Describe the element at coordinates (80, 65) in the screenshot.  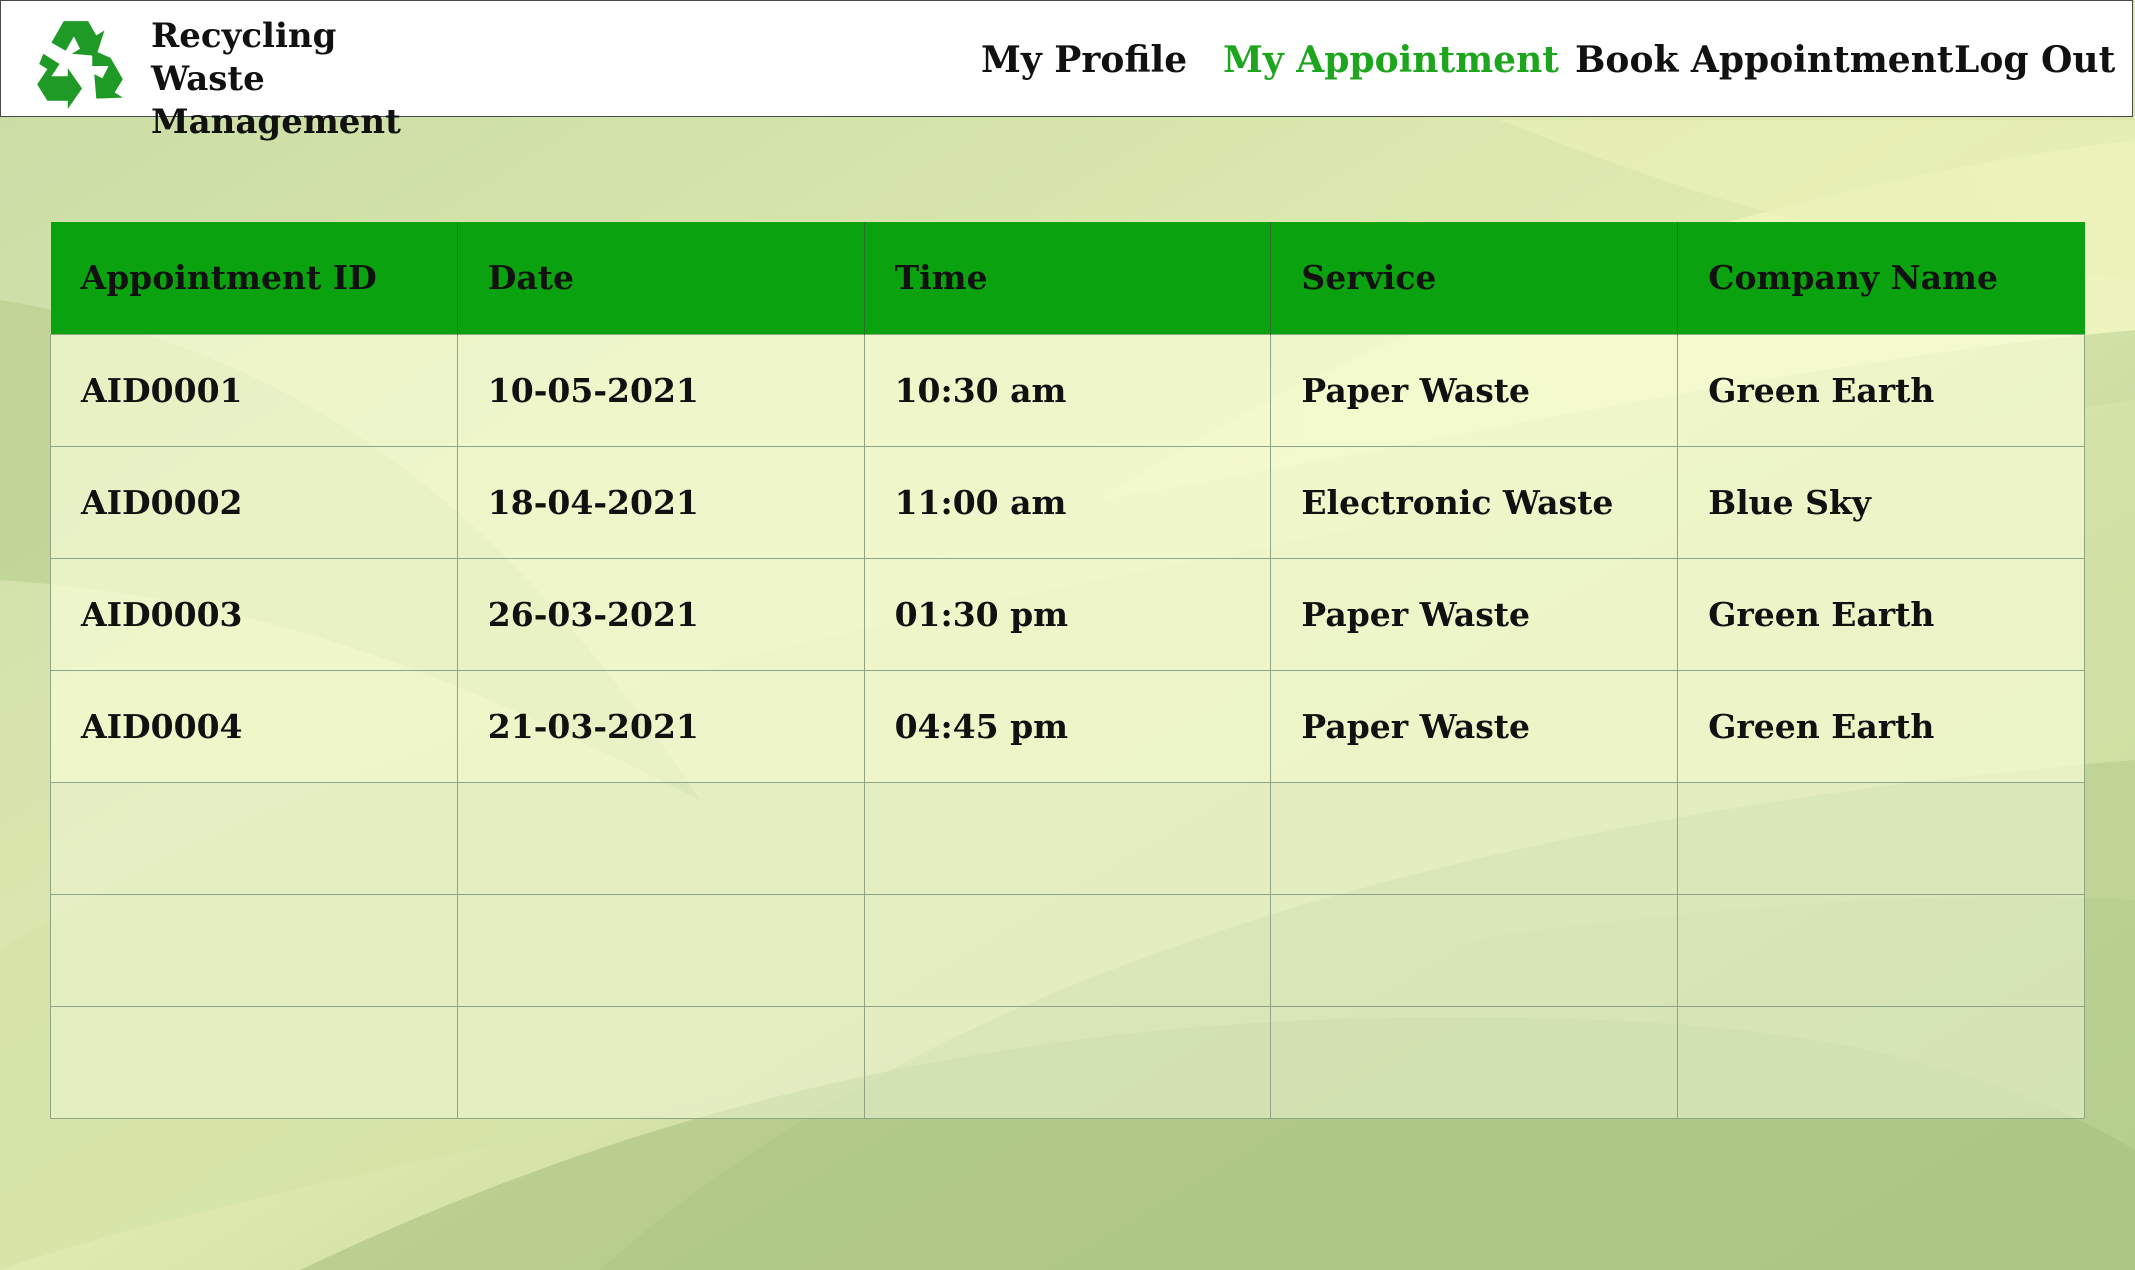
I see `recycle-icon` at that location.